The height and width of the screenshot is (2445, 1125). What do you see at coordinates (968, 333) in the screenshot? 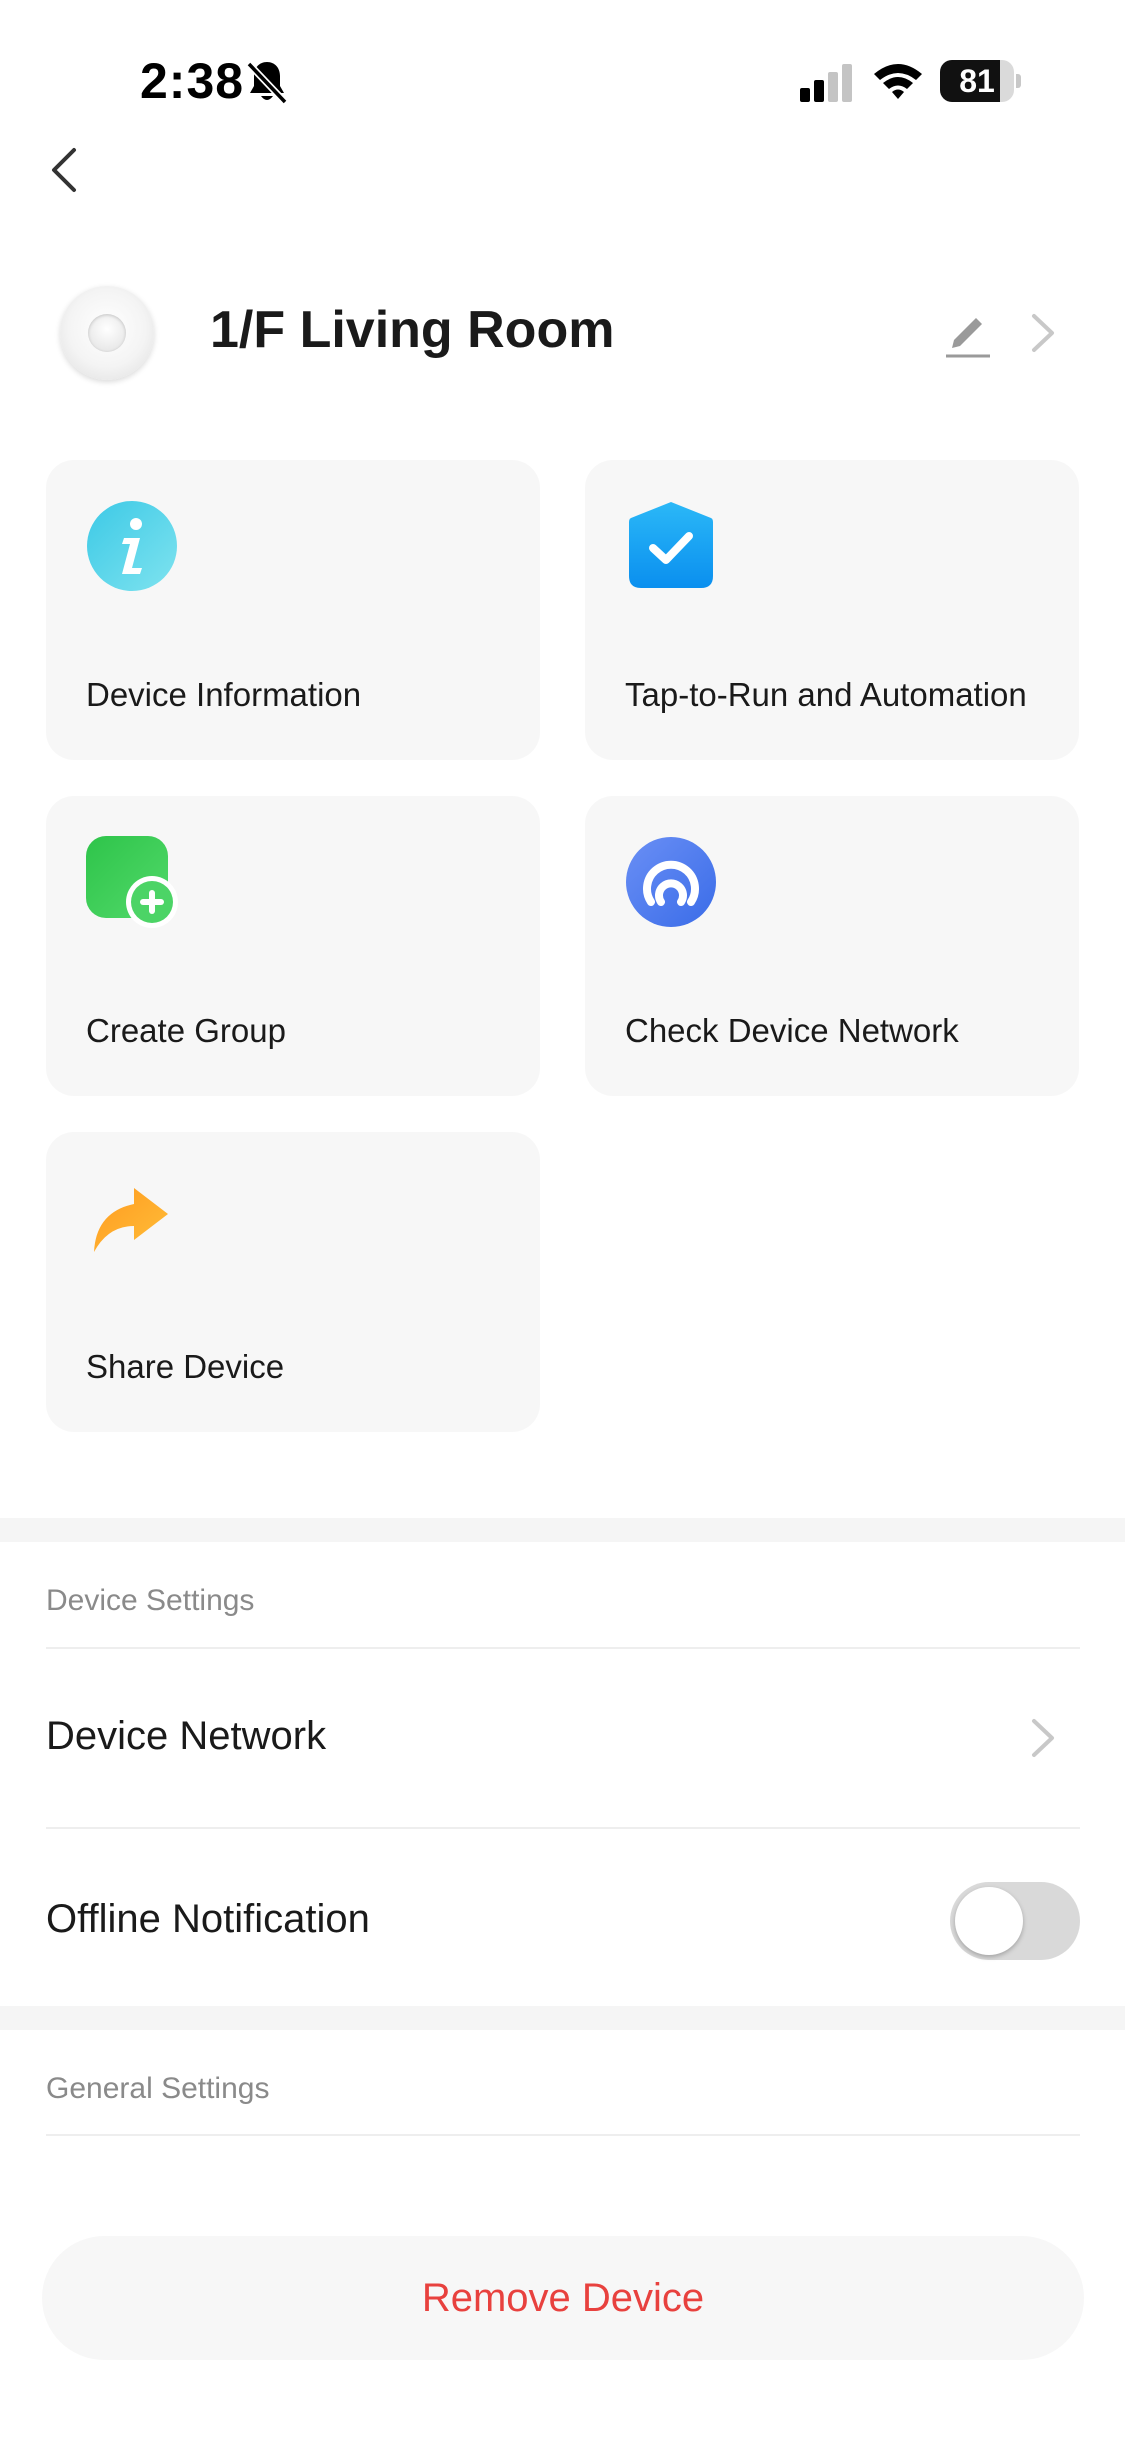
I see `pencil-edit-icon` at bounding box center [968, 333].